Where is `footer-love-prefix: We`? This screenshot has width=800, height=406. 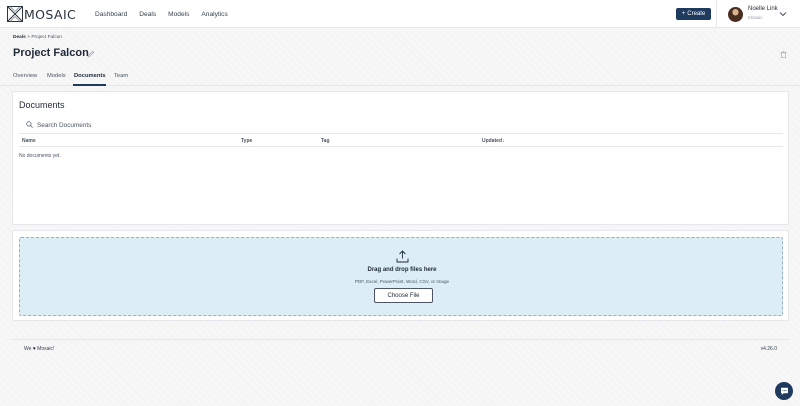 footer-love-prefix: We is located at coordinates (28, 349).